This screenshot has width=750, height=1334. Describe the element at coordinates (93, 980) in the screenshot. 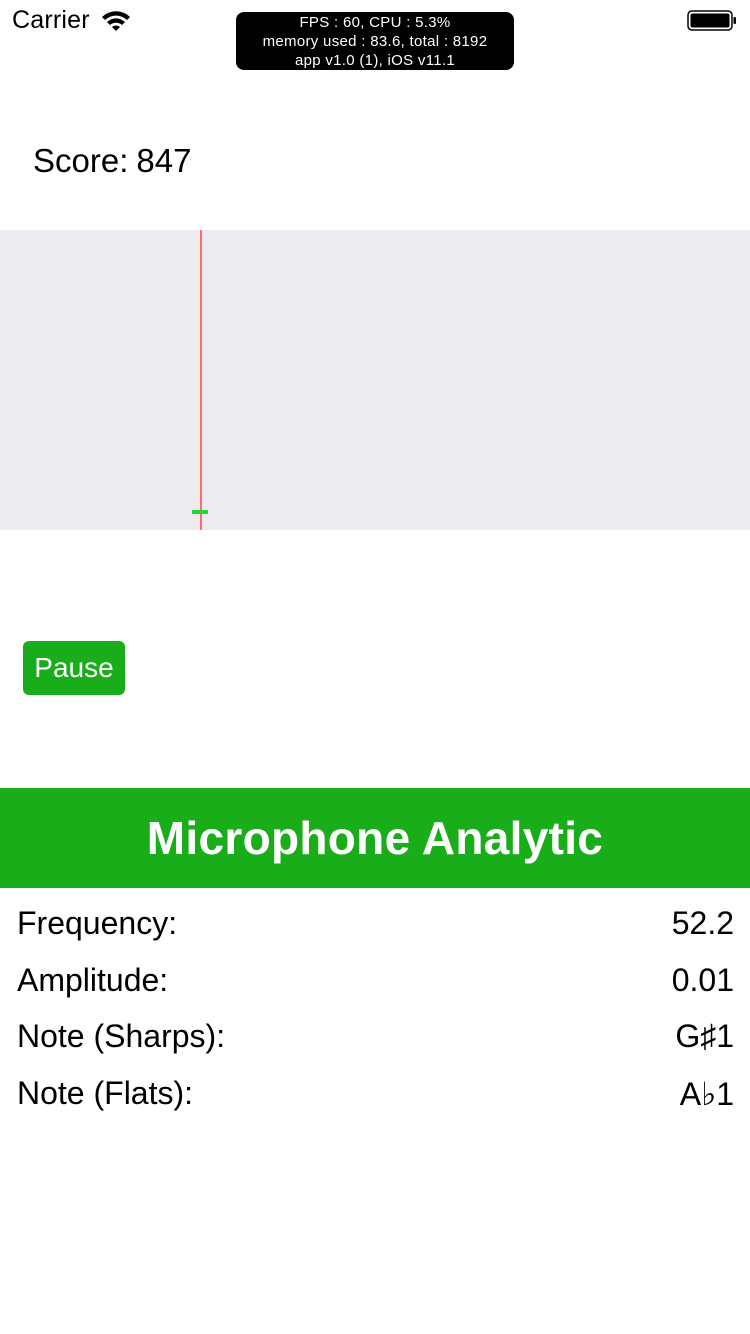

I see `amplitude-label: Amplitude:` at that location.